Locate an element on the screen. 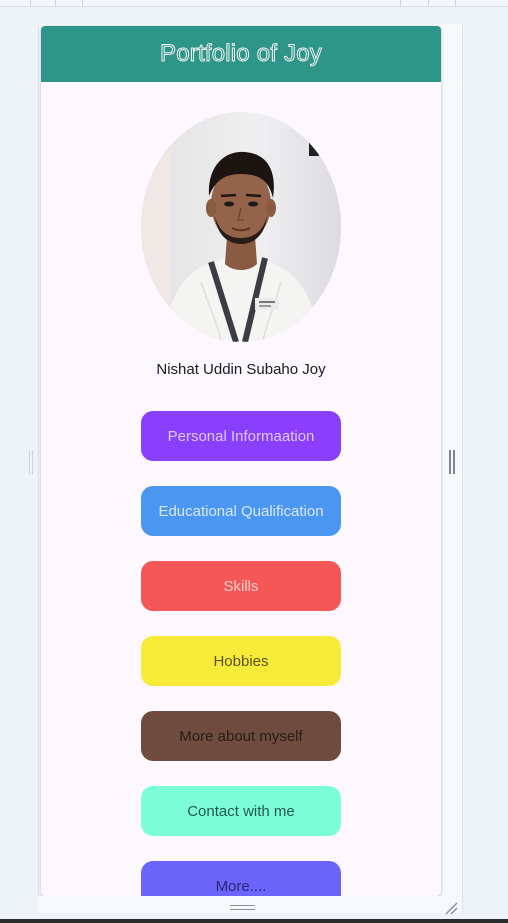 This screenshot has width=508, height=923. contact-button: Contact with me is located at coordinates (241, 811).